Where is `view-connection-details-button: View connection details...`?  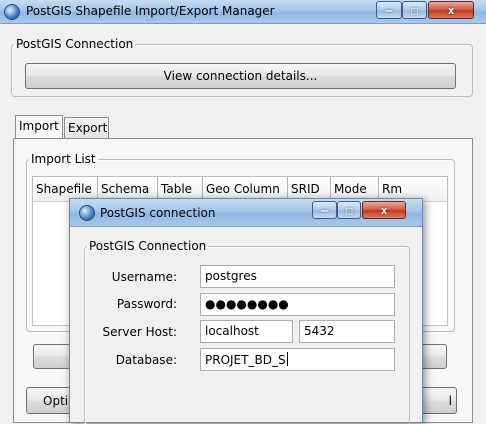
view-connection-details-button: View connection details... is located at coordinates (240, 76).